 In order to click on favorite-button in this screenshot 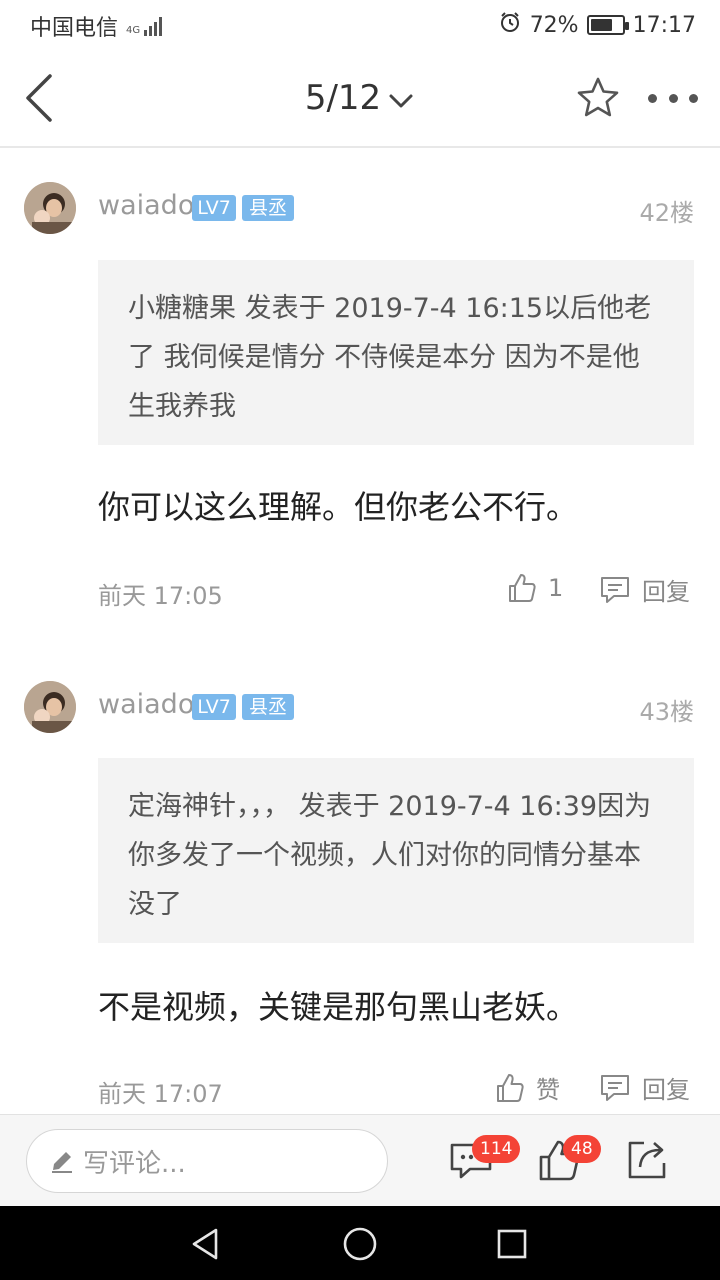, I will do `click(598, 98)`.